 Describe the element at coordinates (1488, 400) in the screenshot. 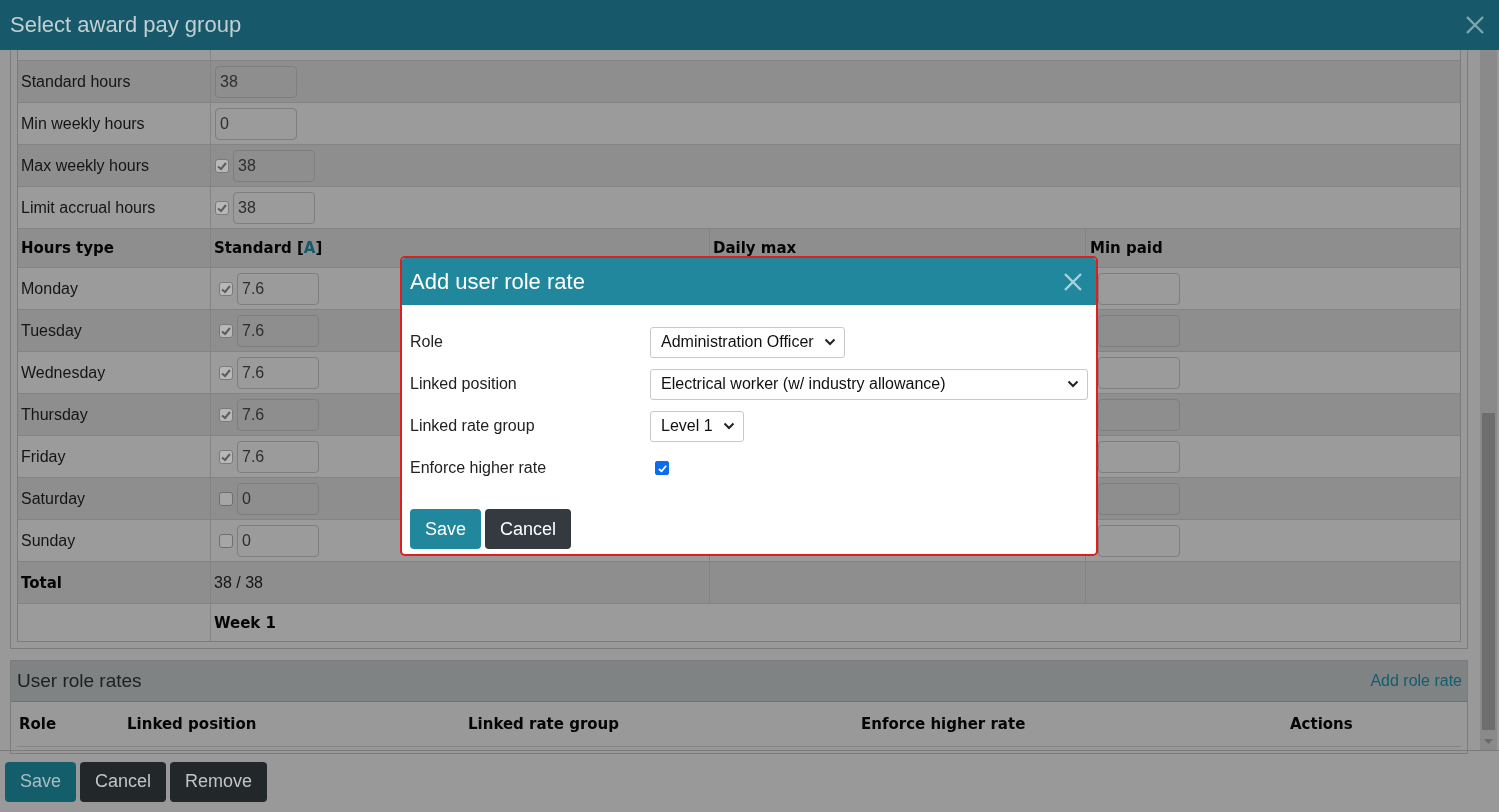

I see `scrollbar` at that location.